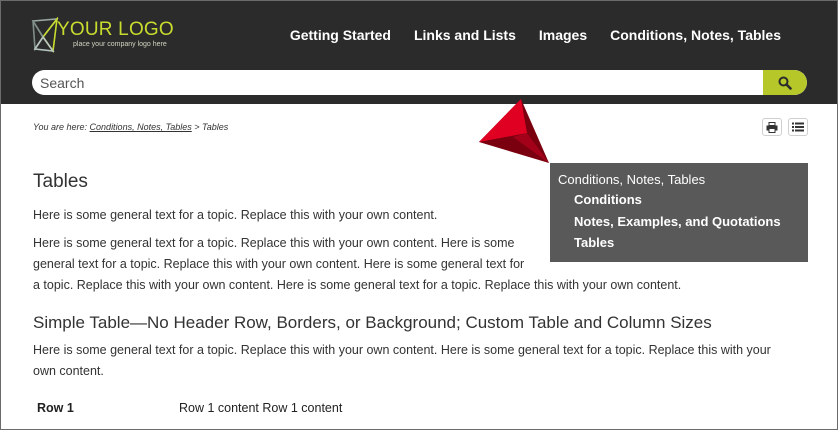  Describe the element at coordinates (563, 35) in the screenshot. I see `nav-images: Images` at that location.